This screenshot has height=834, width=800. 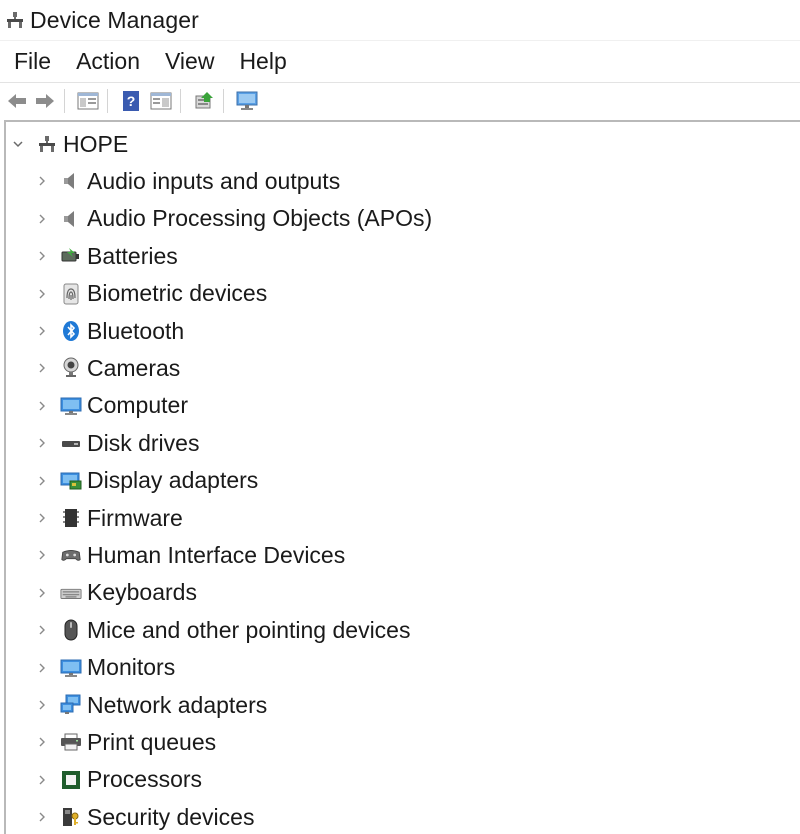 I want to click on tree-category-label: Keyboards, so click(x=142, y=592).